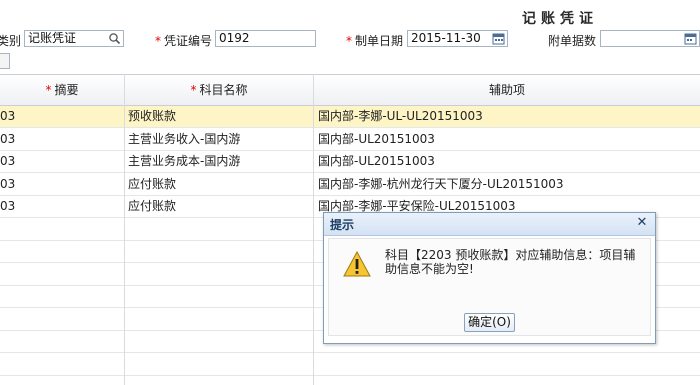 This screenshot has height=385, width=700. Describe the element at coordinates (446, 38) in the screenshot. I see `date-value: 2015-11-30` at that location.